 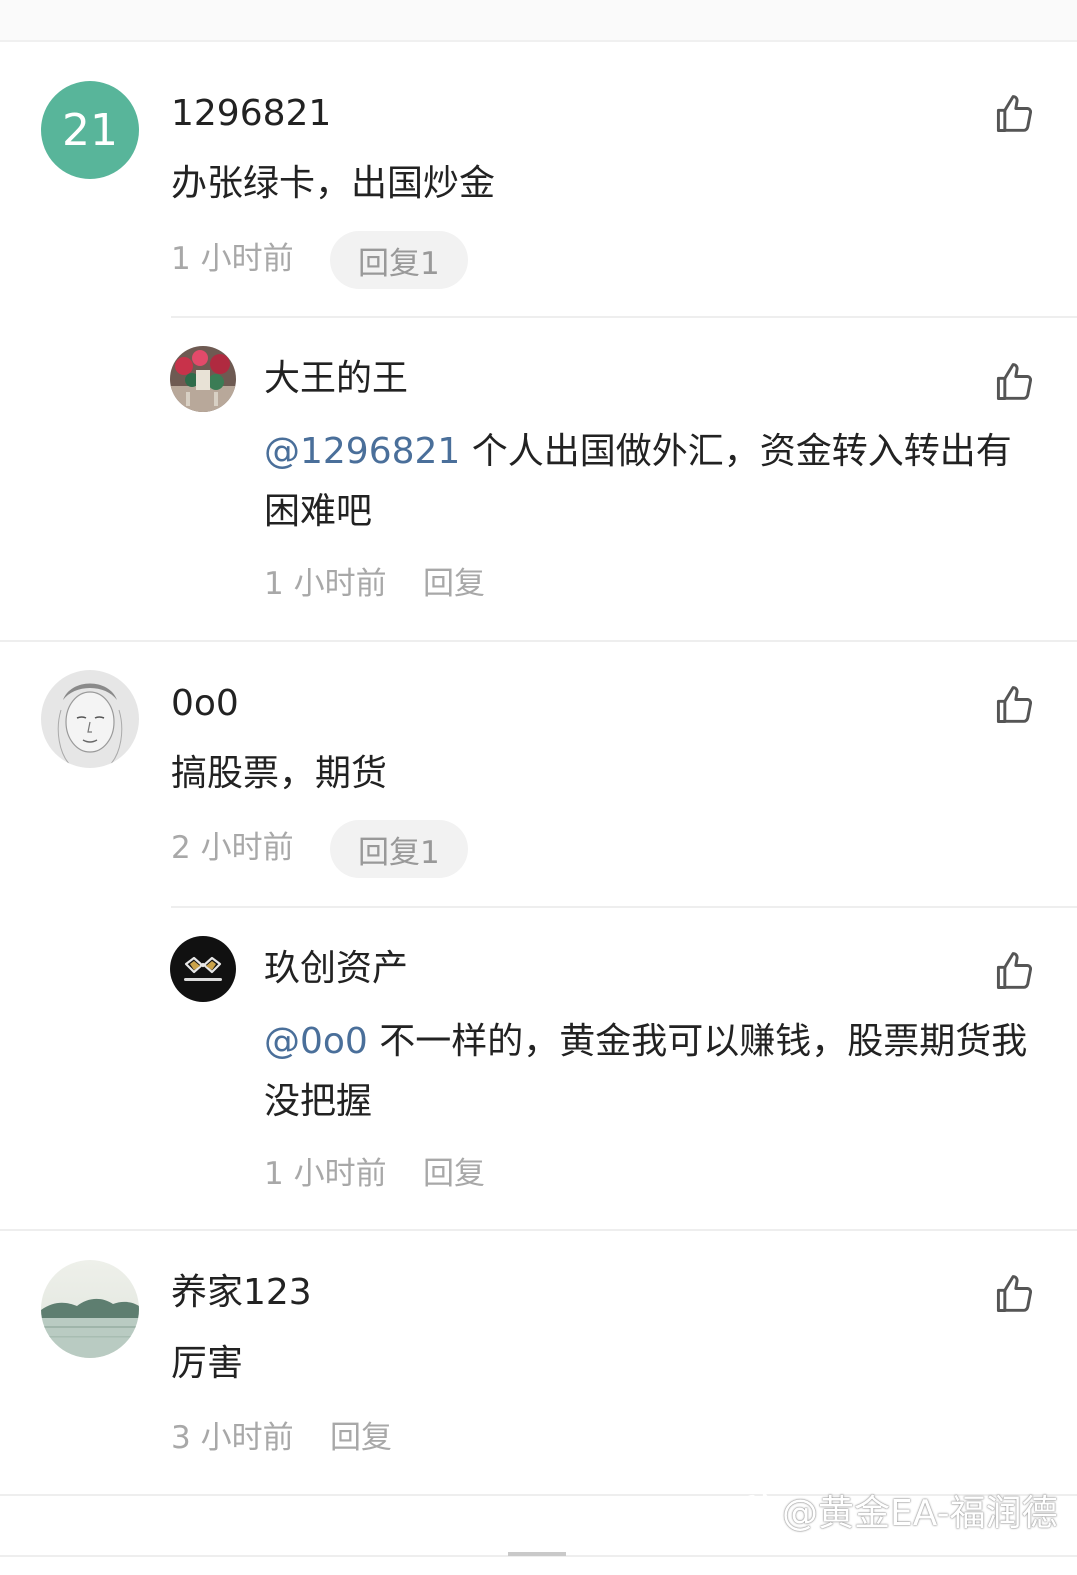 I want to click on mention-link: @0o0, so click(x=316, y=1041).